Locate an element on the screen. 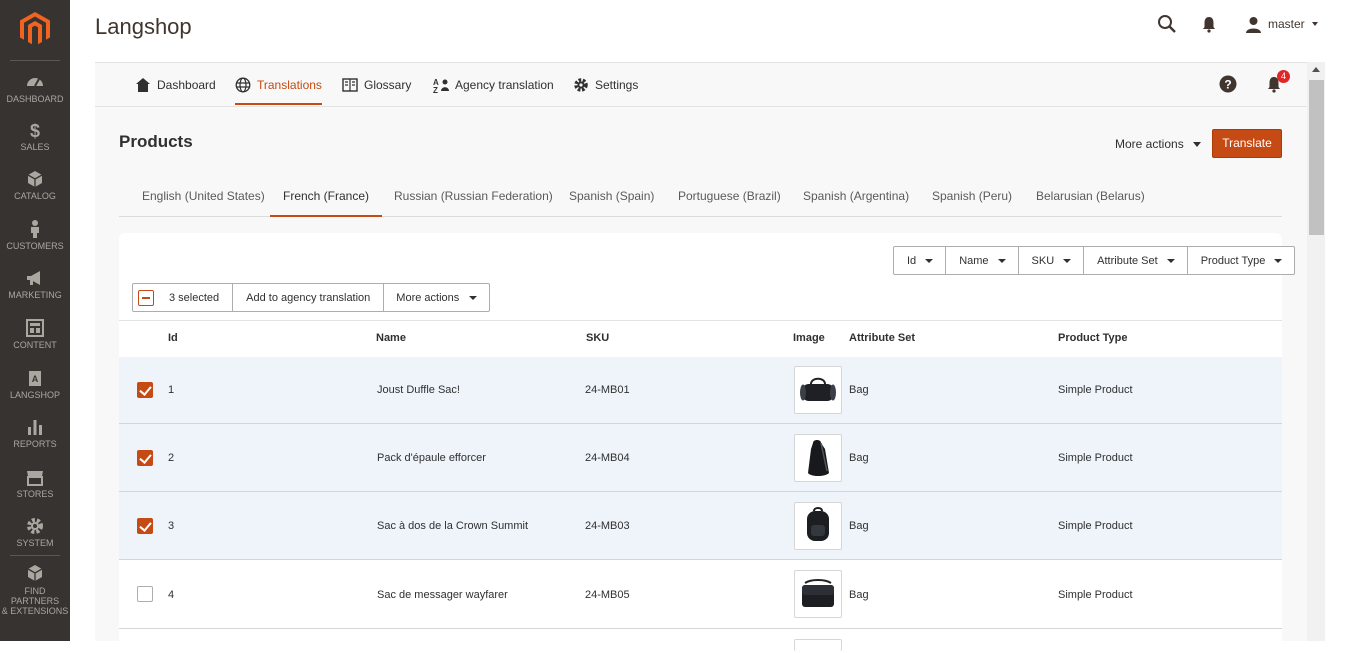  filter-attribute-set: Attribute Set is located at coordinates (1135, 260).